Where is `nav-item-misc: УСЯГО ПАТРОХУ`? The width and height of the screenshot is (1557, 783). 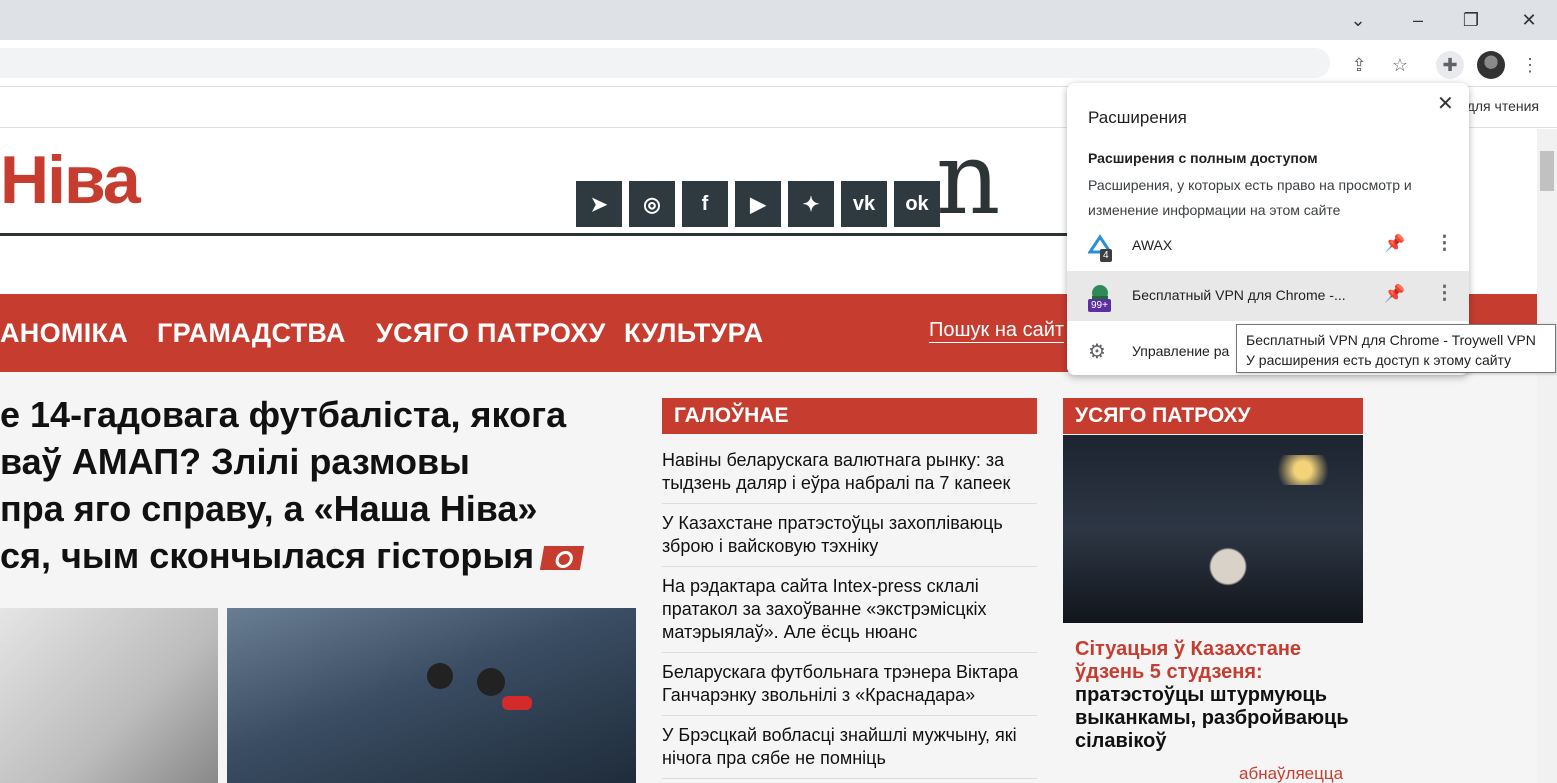 nav-item-misc: УСЯГО ПАТРОХУ is located at coordinates (491, 333).